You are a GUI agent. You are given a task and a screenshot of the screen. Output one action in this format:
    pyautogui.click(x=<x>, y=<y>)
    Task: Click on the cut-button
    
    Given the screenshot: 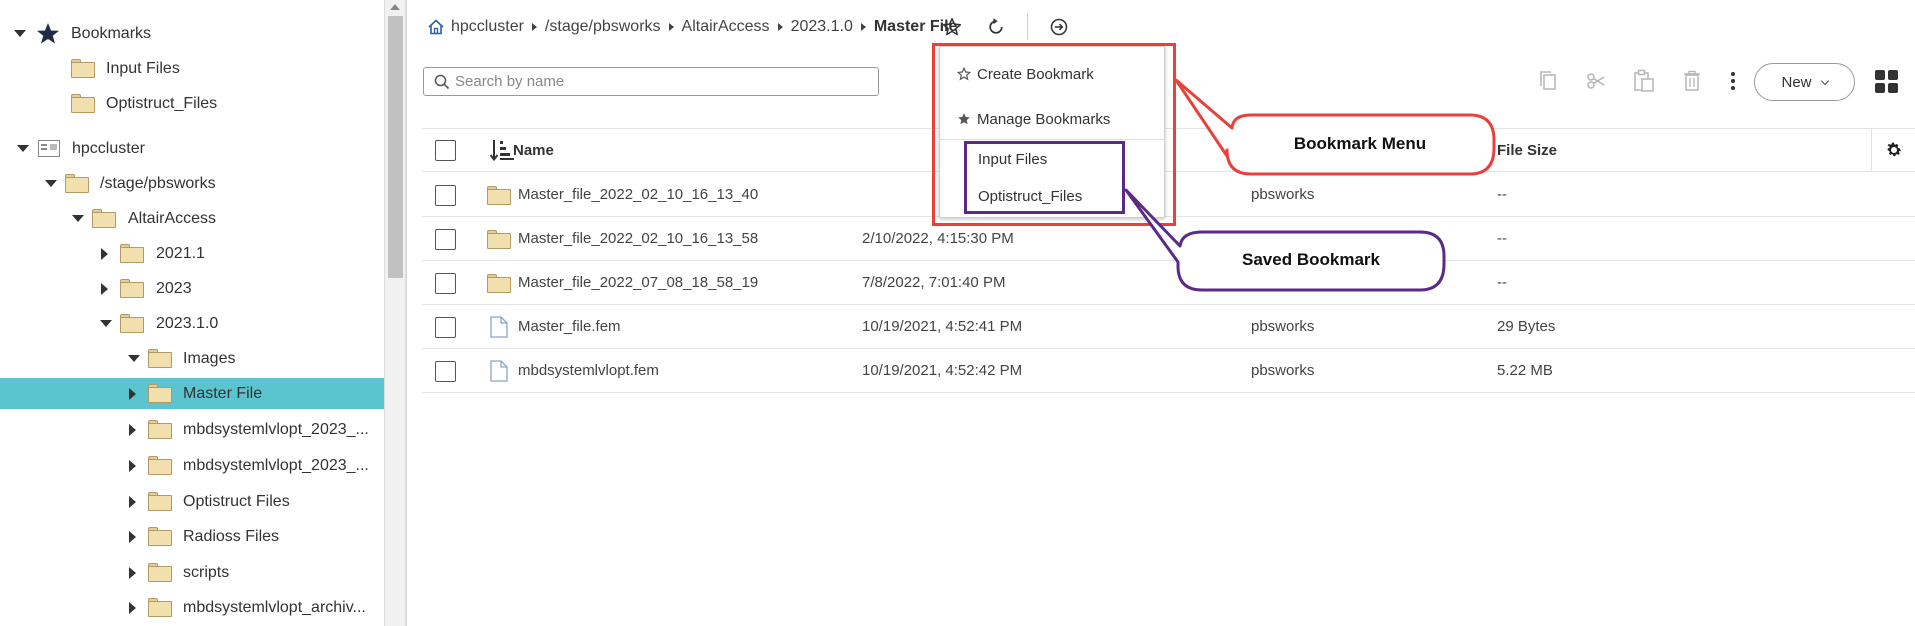 What is the action you would take?
    pyautogui.click(x=1596, y=81)
    